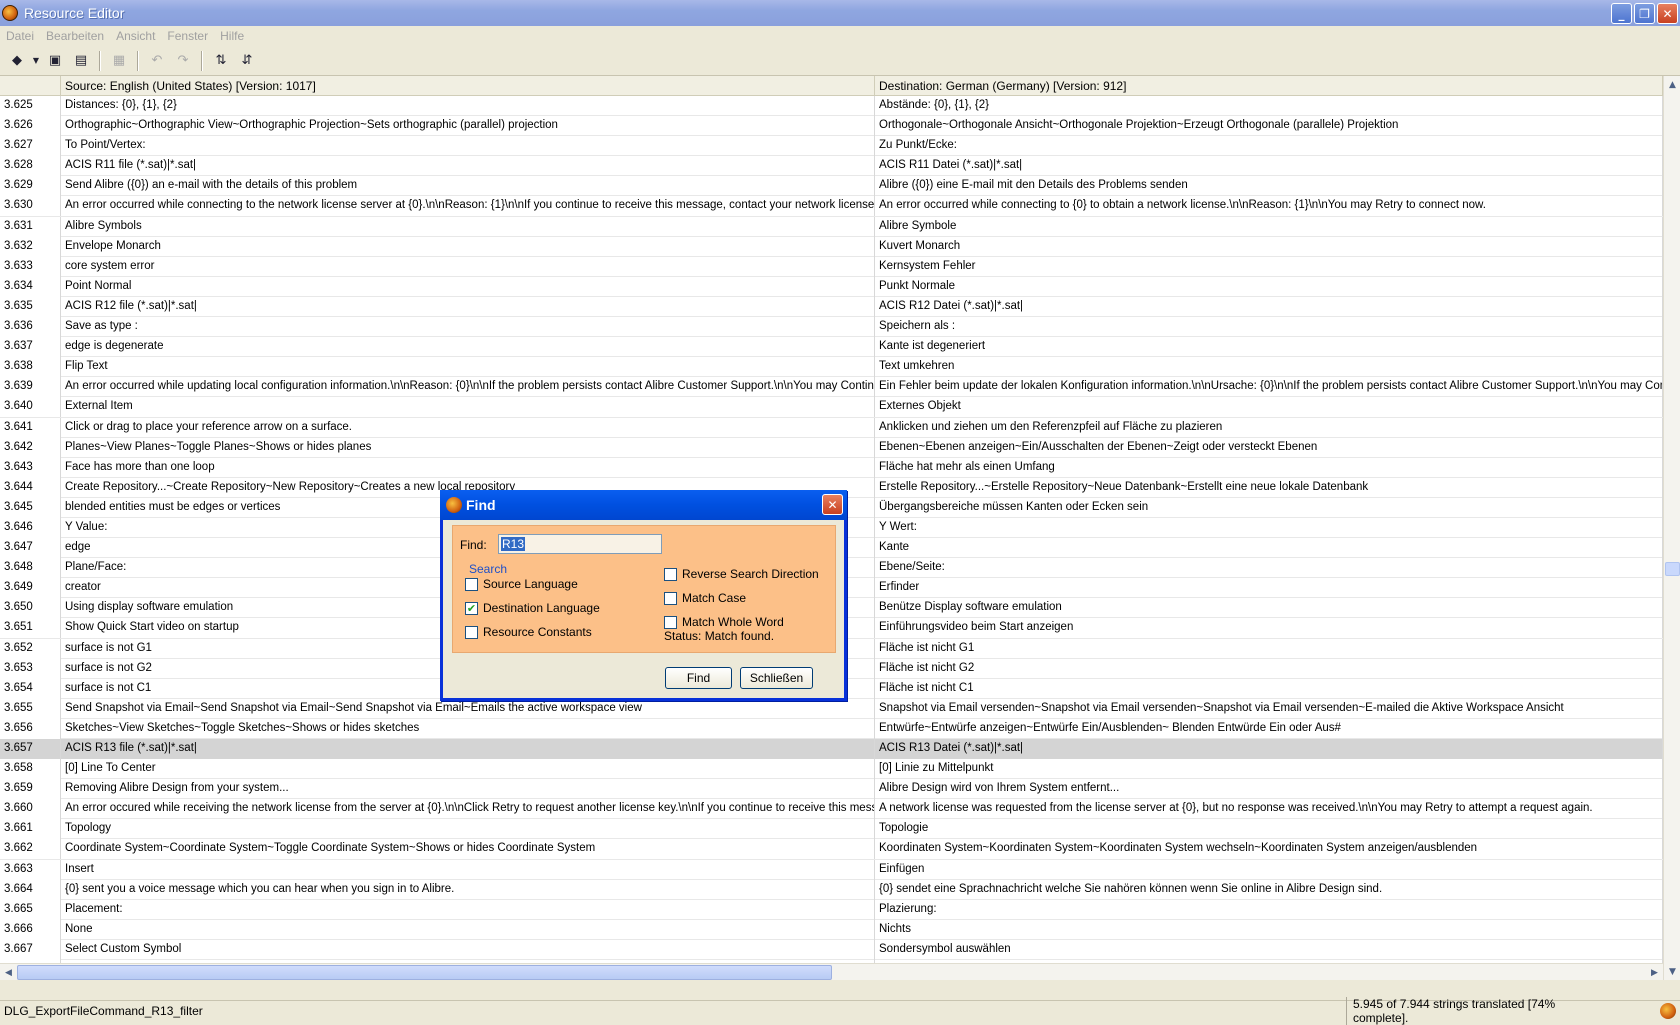 The width and height of the screenshot is (1680, 1025). Describe the element at coordinates (1269, 266) in the screenshot. I see `destination-text-cell: Kernsystem Fehler` at that location.